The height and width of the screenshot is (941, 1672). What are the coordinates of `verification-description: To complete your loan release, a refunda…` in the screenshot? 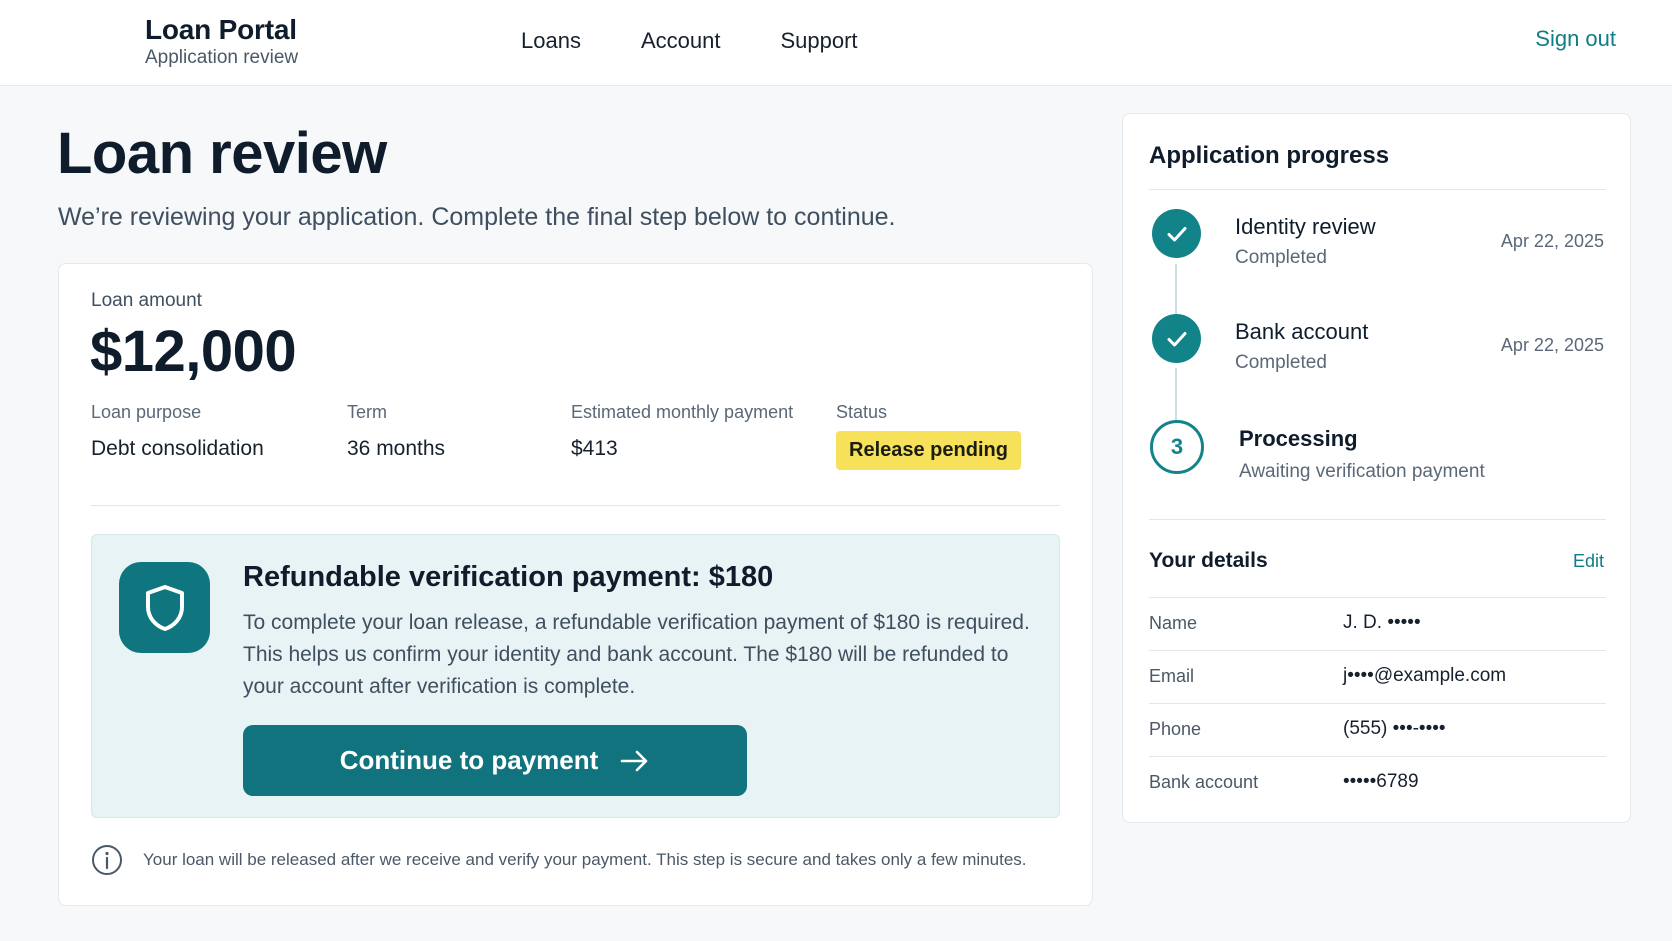 It's located at (636, 654).